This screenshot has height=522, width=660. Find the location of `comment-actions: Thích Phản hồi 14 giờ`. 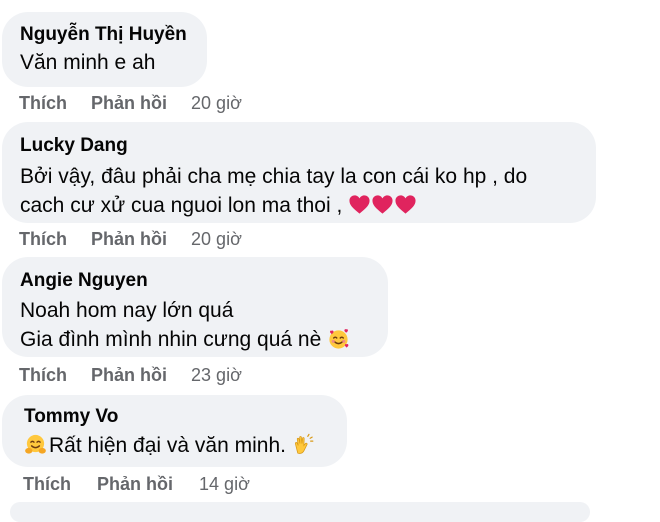

comment-actions: Thích Phản hồi 14 giờ is located at coordinates (136, 484).